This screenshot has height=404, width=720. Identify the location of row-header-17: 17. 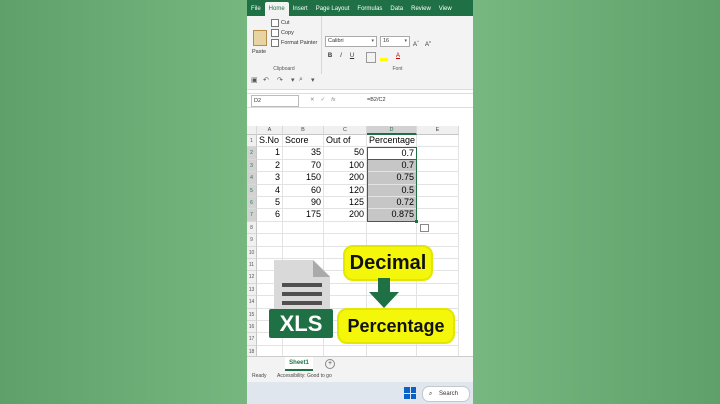
(252, 339).